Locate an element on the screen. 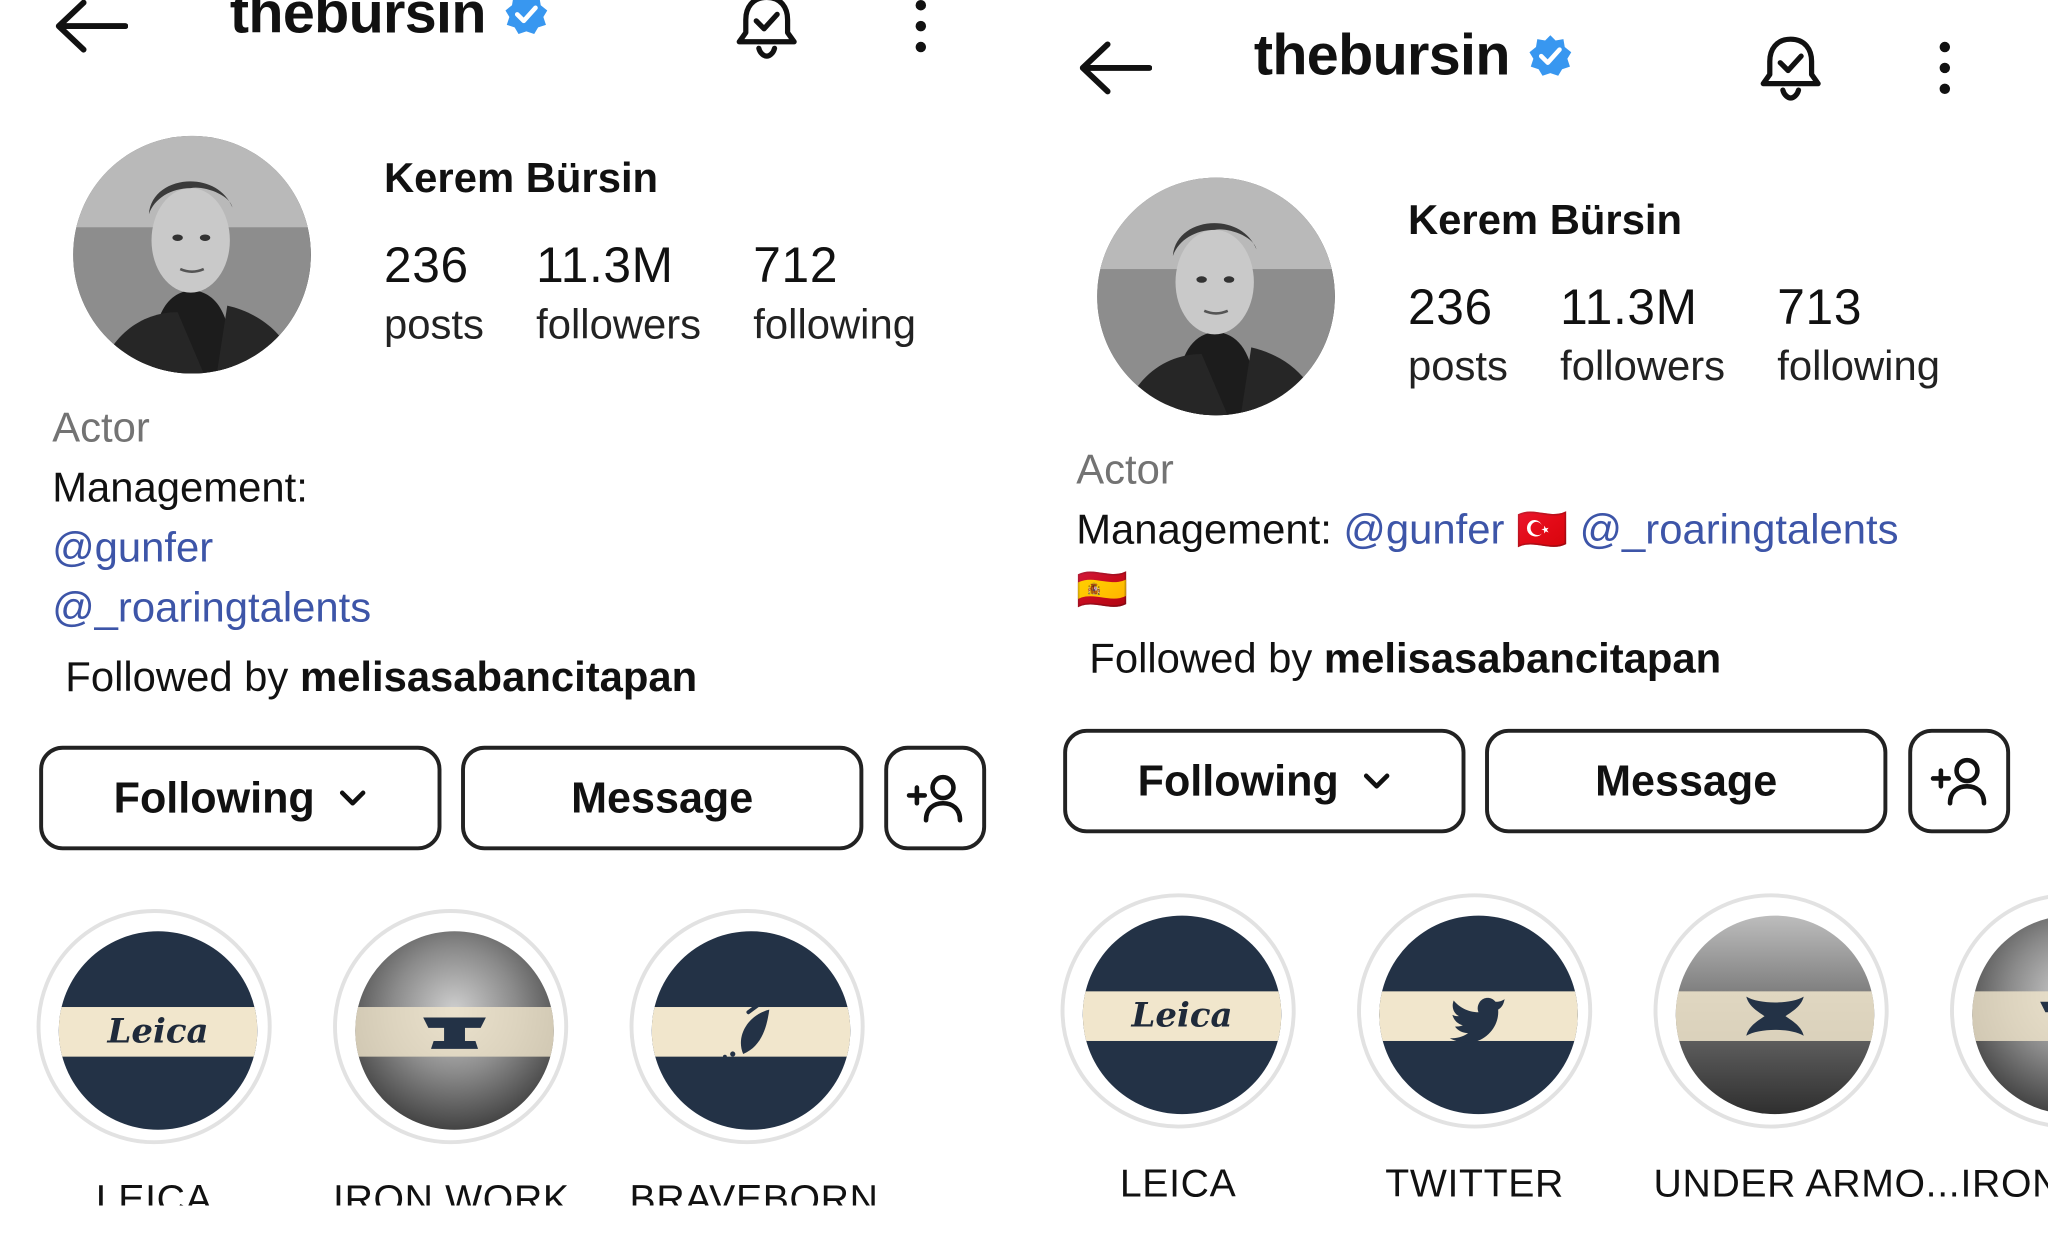 This screenshot has width=2048, height=1247. leaf-icon is located at coordinates (746, 1030).